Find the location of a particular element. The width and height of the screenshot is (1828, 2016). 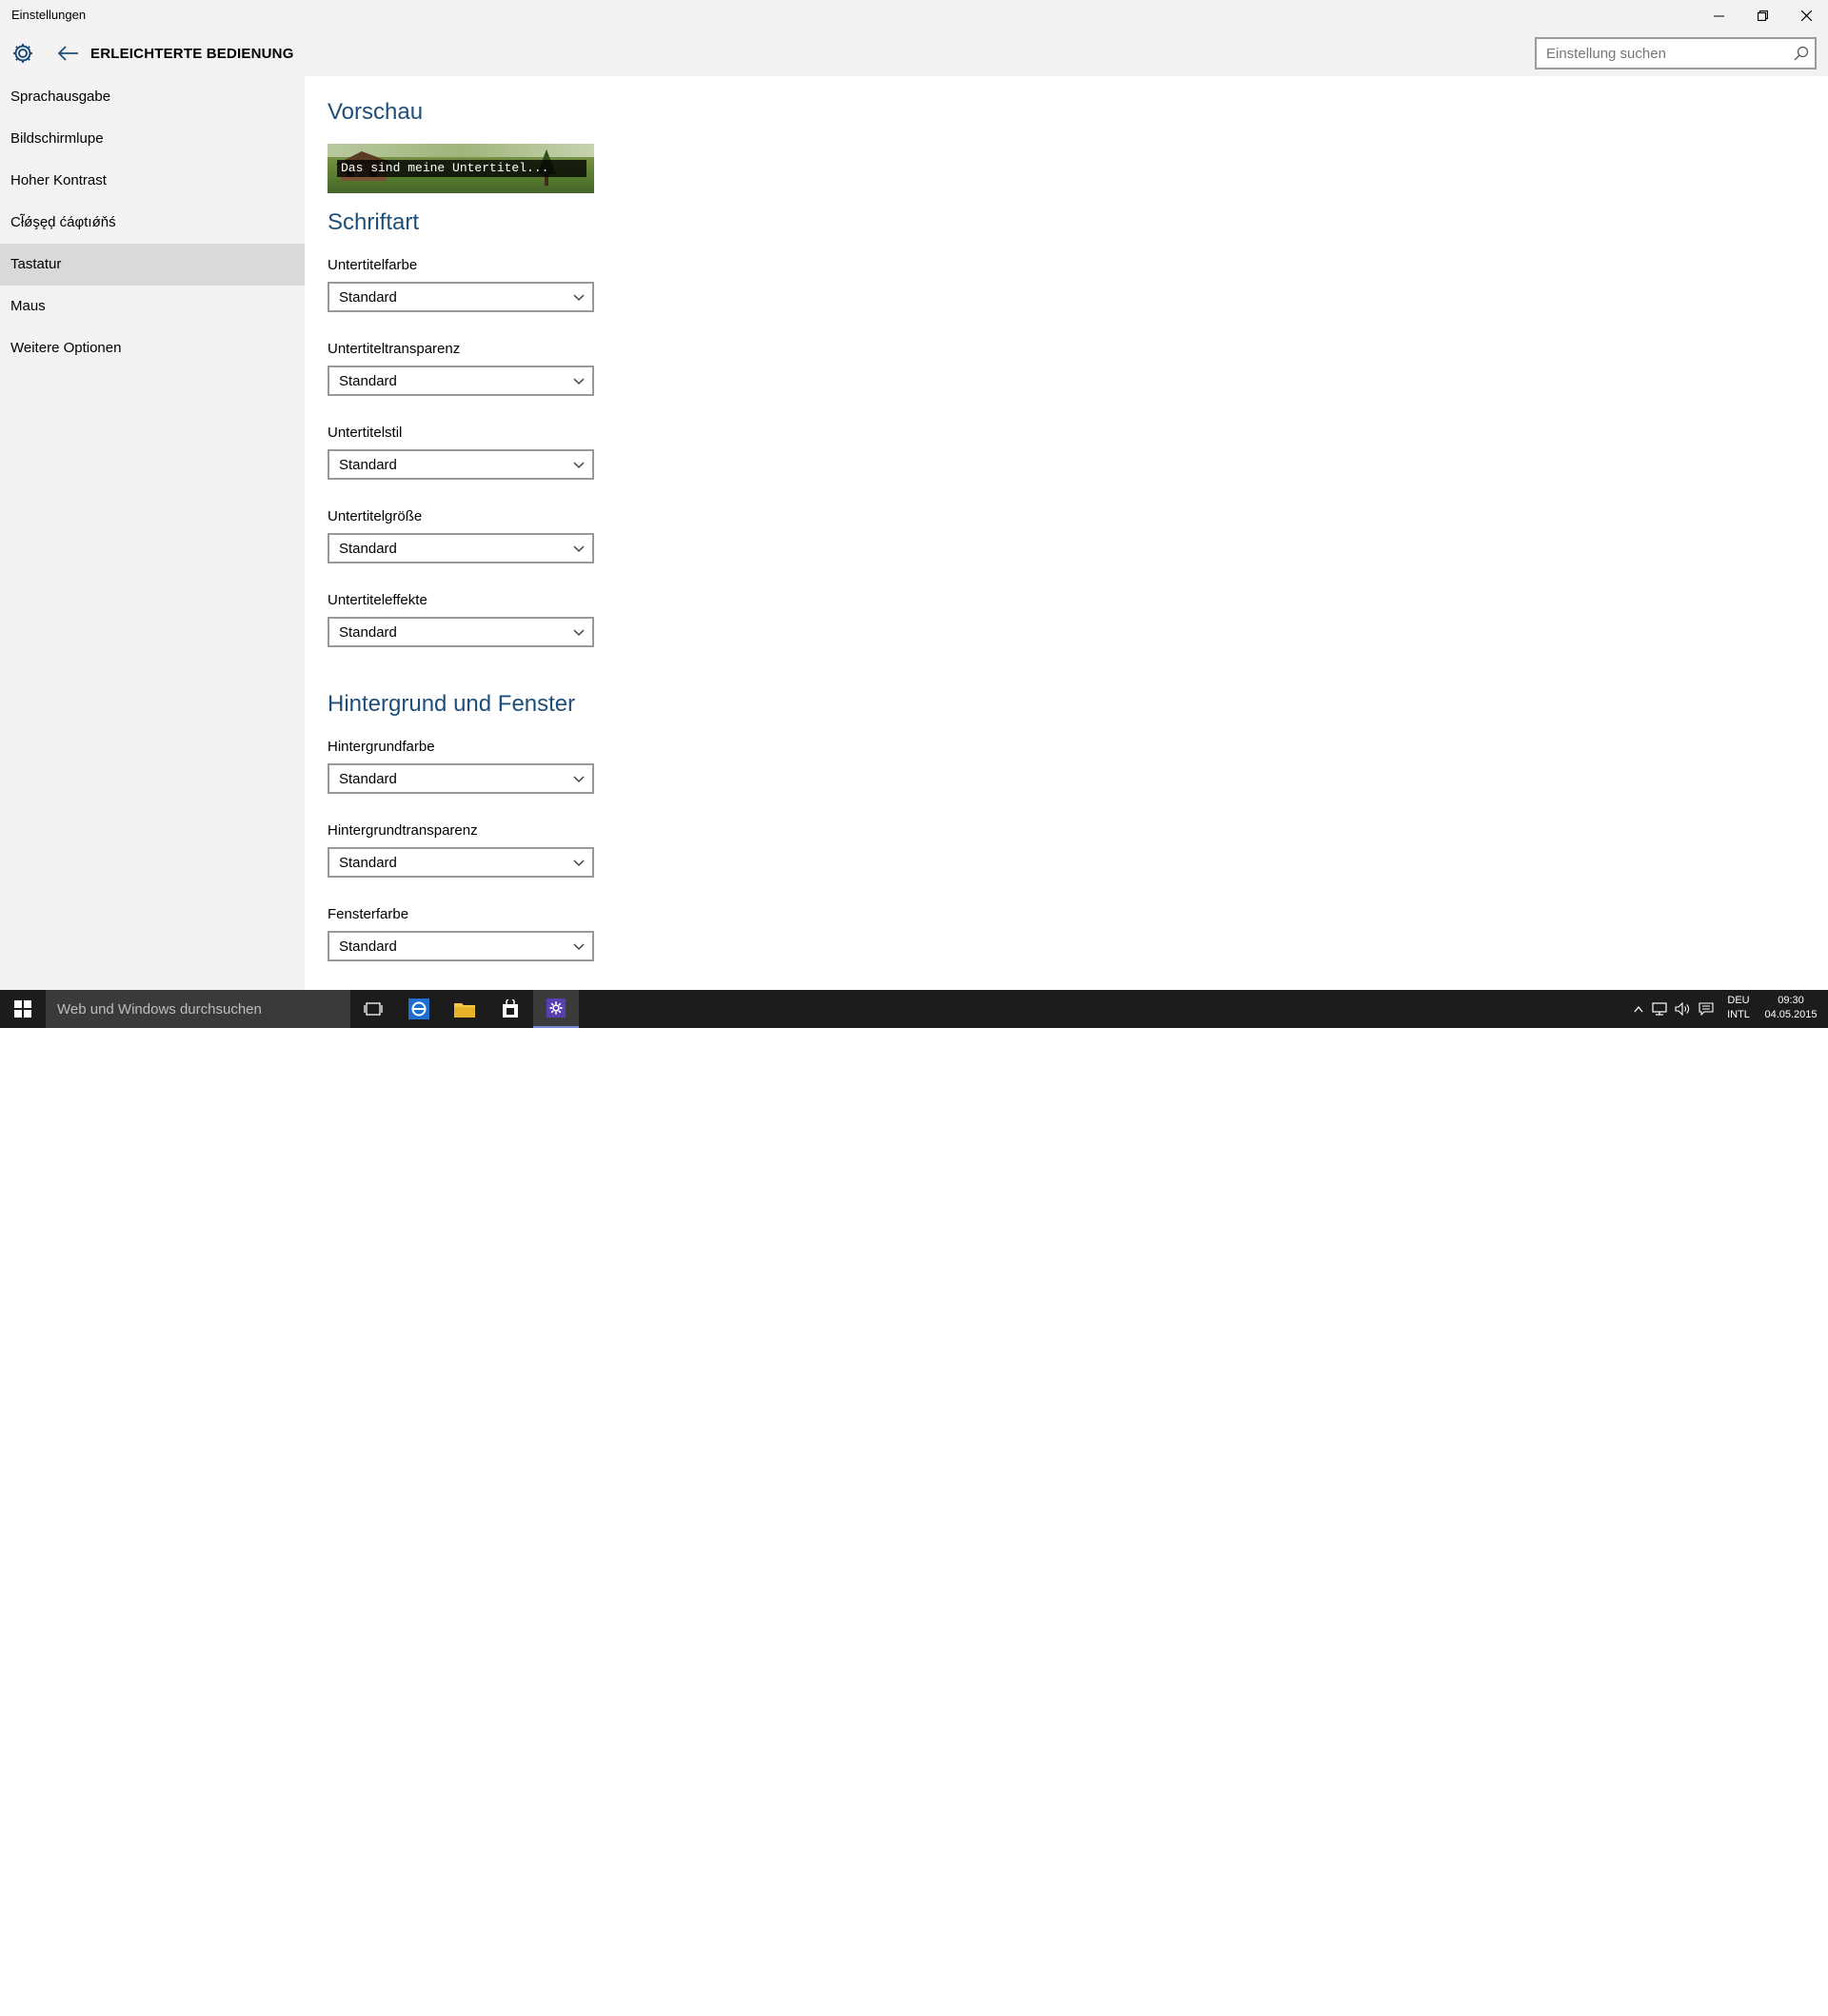

minimize-icon is located at coordinates (1718, 15).